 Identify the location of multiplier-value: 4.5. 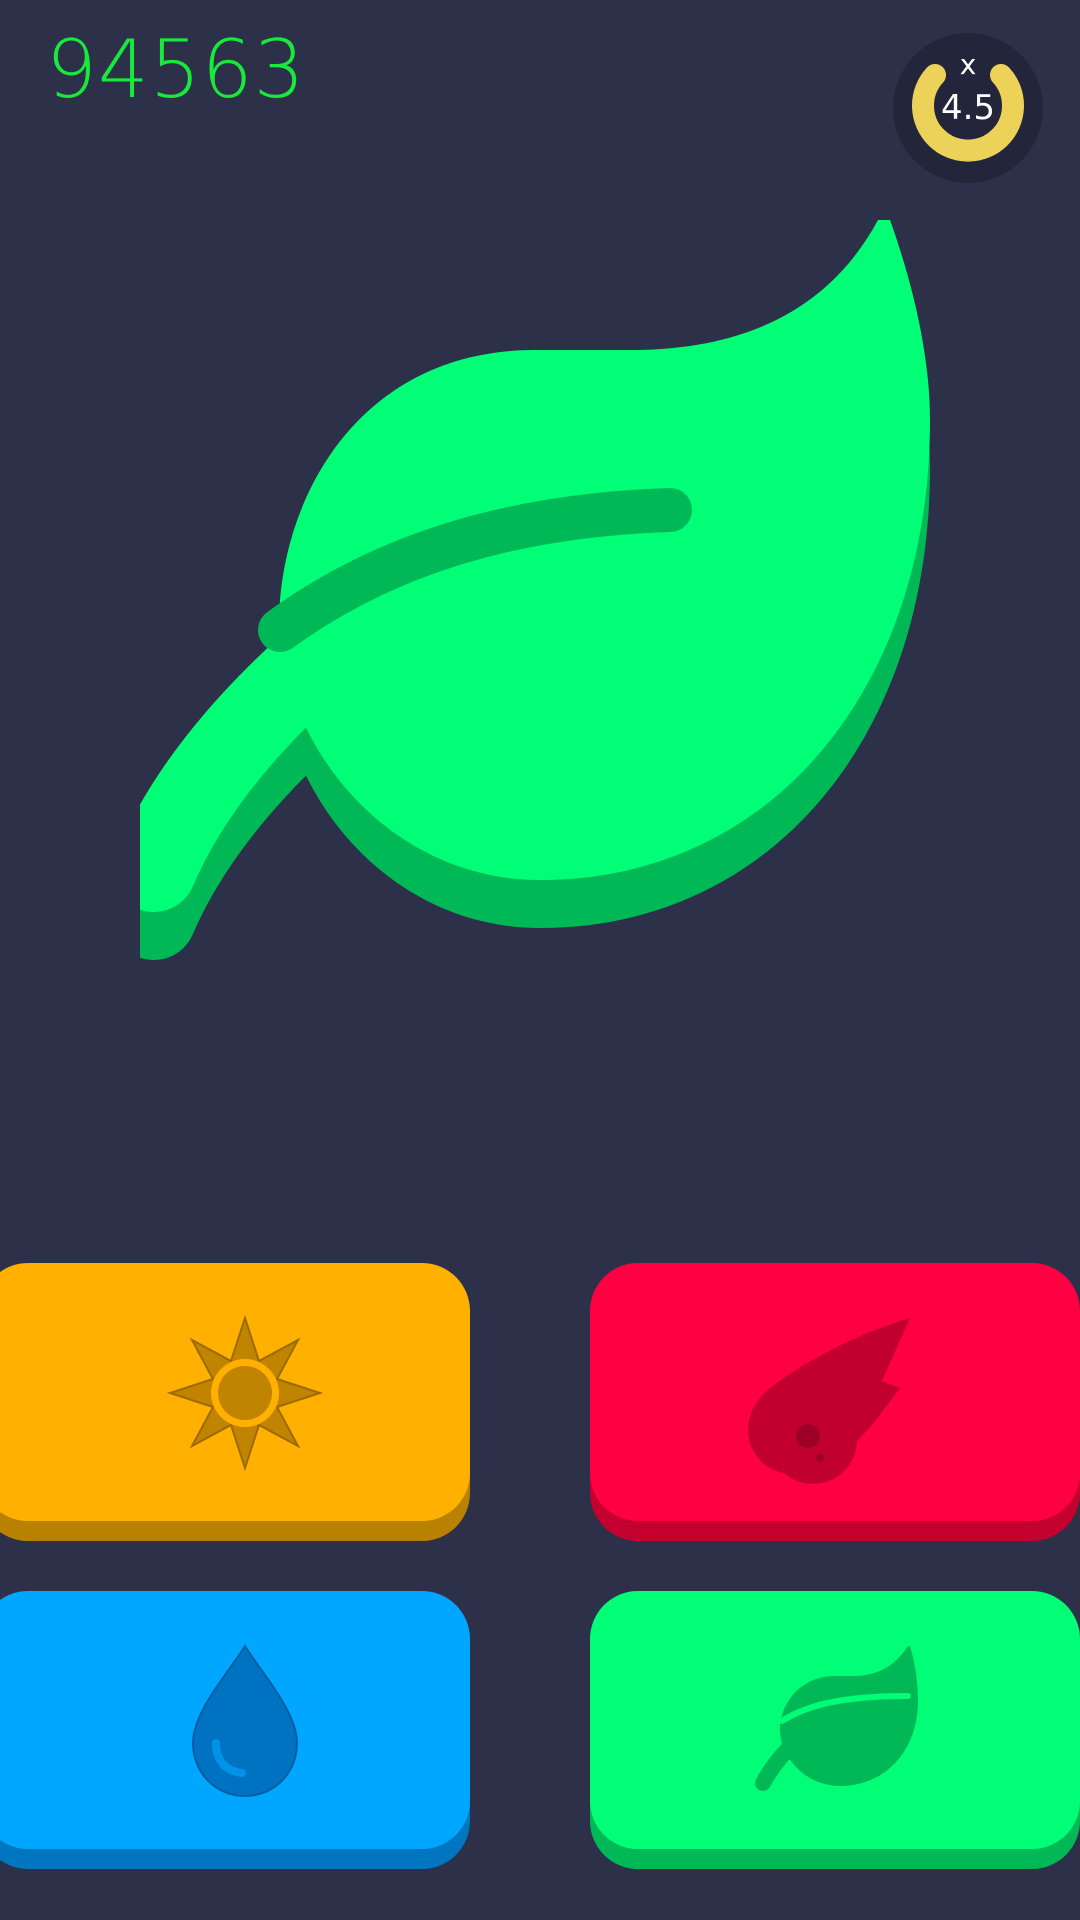
(968, 108).